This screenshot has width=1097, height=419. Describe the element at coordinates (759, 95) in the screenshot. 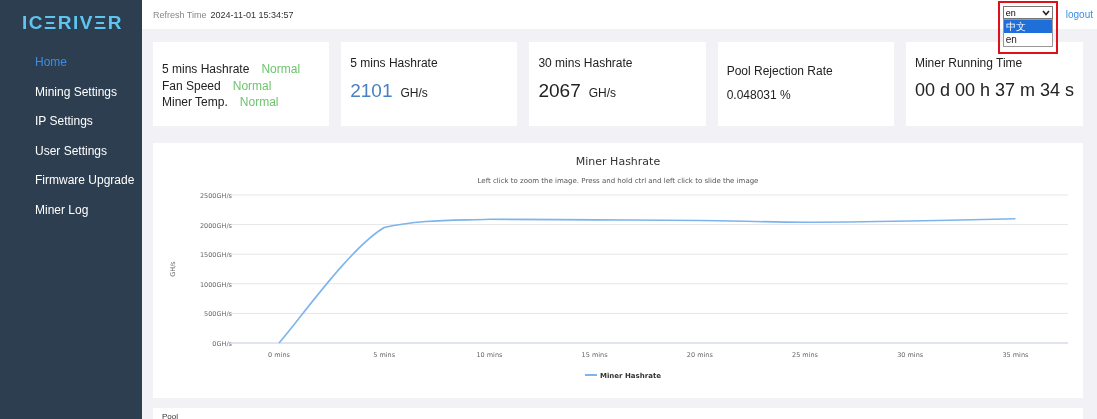

I see `metric-value: 0.048031 %` at that location.